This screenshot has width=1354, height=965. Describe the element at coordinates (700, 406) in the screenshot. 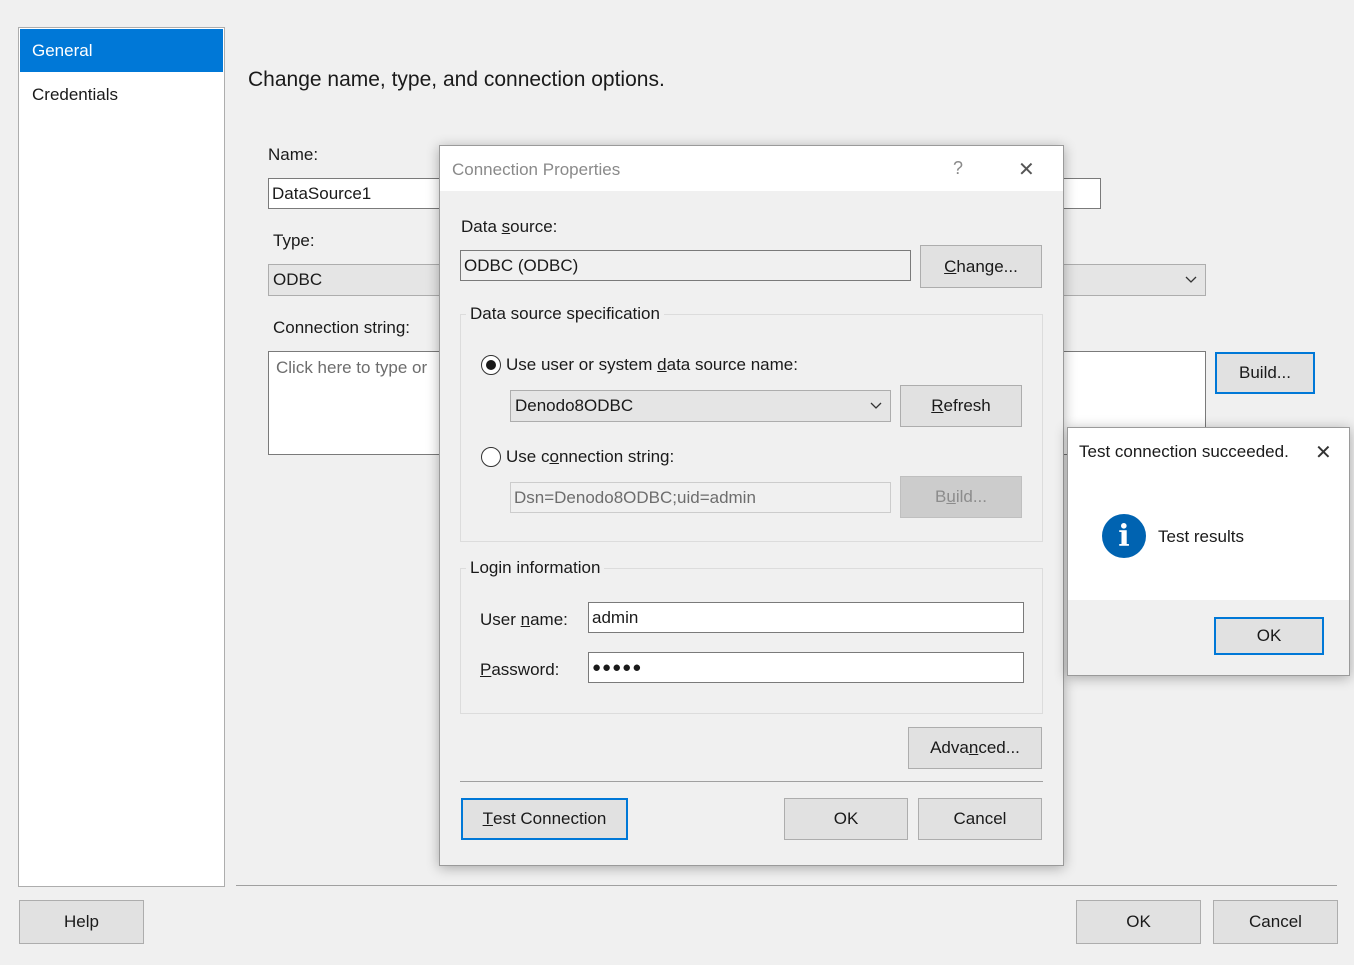

I see `dsn-select: Denodo8ODBC` at that location.